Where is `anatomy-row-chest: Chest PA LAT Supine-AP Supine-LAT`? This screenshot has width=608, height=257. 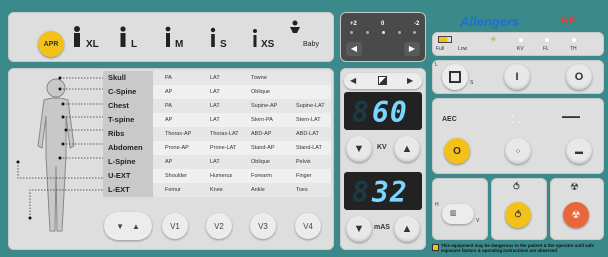
anatomy-row-chest: Chest PA LAT Supine-AP Supine-LAT is located at coordinates (217, 106).